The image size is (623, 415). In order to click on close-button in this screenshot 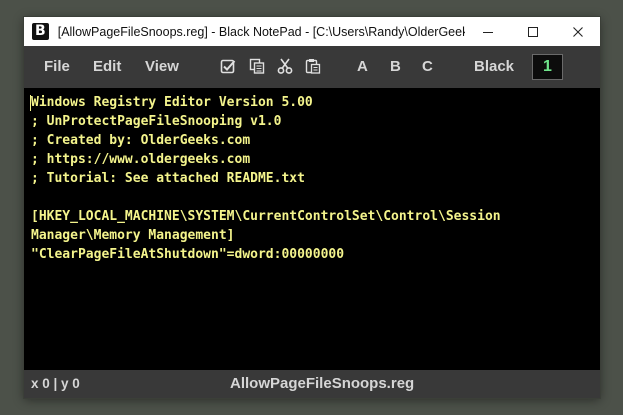, I will do `click(577, 31)`.